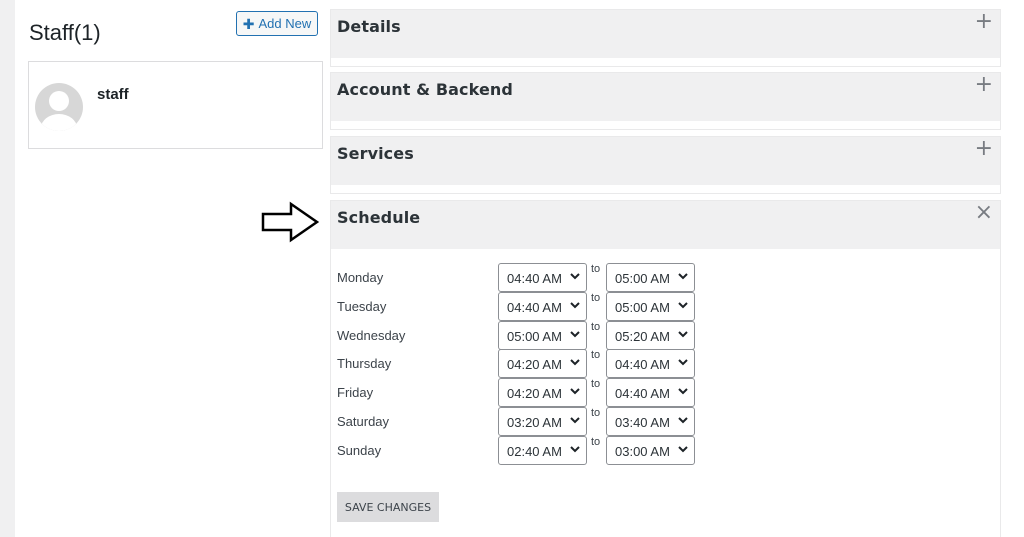 The image size is (1024, 537). Describe the element at coordinates (113, 94) in the screenshot. I see `staff-name: staff` at that location.